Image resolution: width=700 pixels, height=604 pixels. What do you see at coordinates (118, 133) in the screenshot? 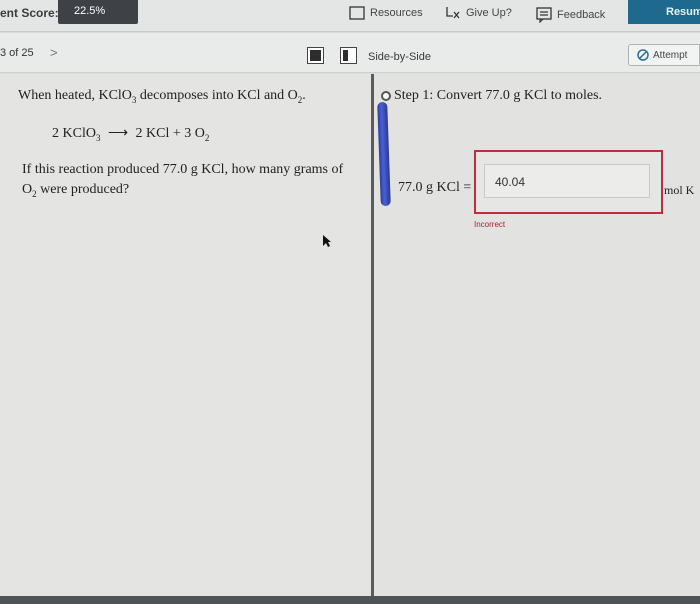
I see `reaction-arrow: ⟶` at bounding box center [118, 133].